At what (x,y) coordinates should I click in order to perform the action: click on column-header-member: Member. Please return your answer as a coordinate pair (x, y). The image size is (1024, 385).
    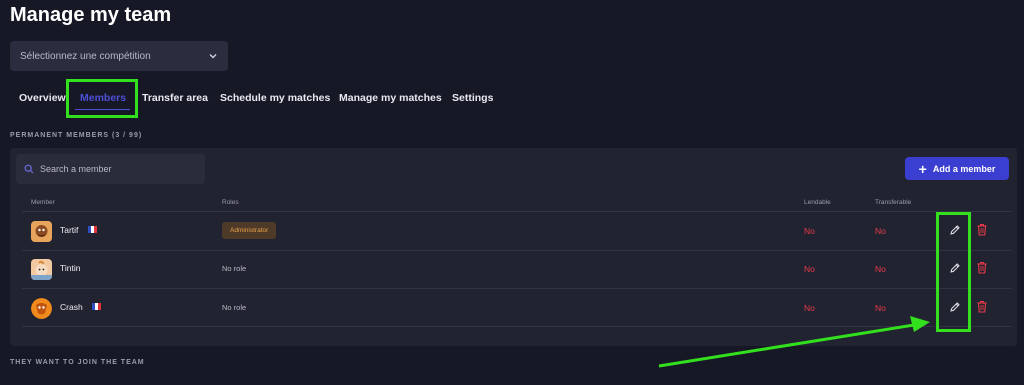
    Looking at the image, I should click on (43, 202).